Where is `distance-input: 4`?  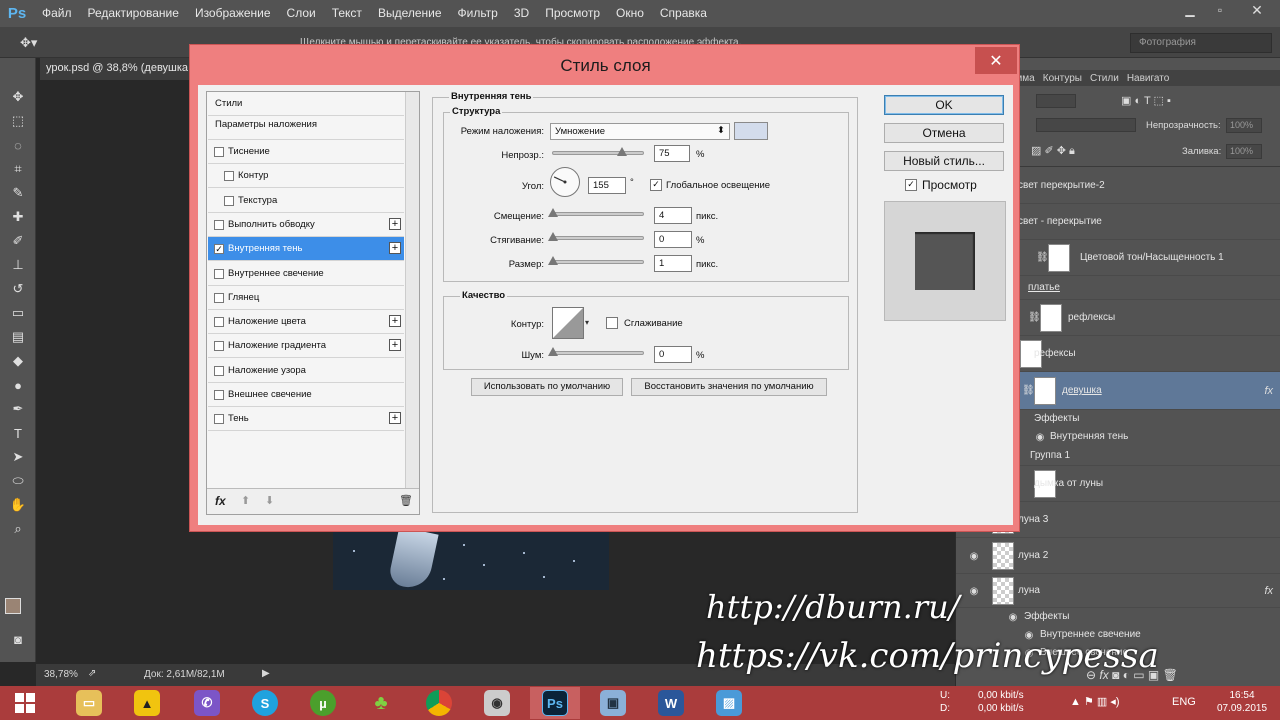 distance-input: 4 is located at coordinates (673, 215).